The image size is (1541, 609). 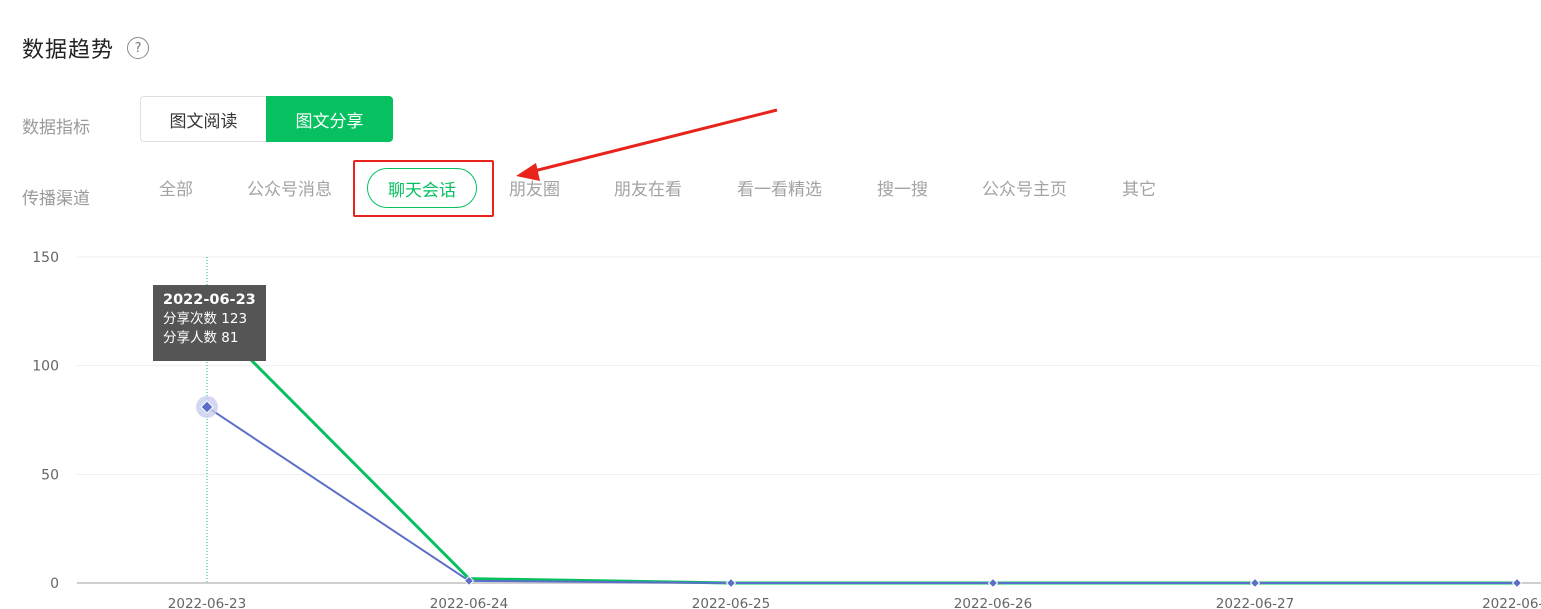 I want to click on x-tick-label: 2022-06-23, so click(x=207, y=602).